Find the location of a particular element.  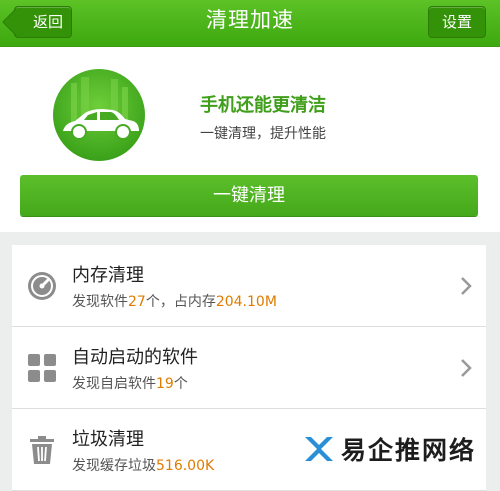

top-bar: 返回 清理加速 设置 is located at coordinates (250, 23).